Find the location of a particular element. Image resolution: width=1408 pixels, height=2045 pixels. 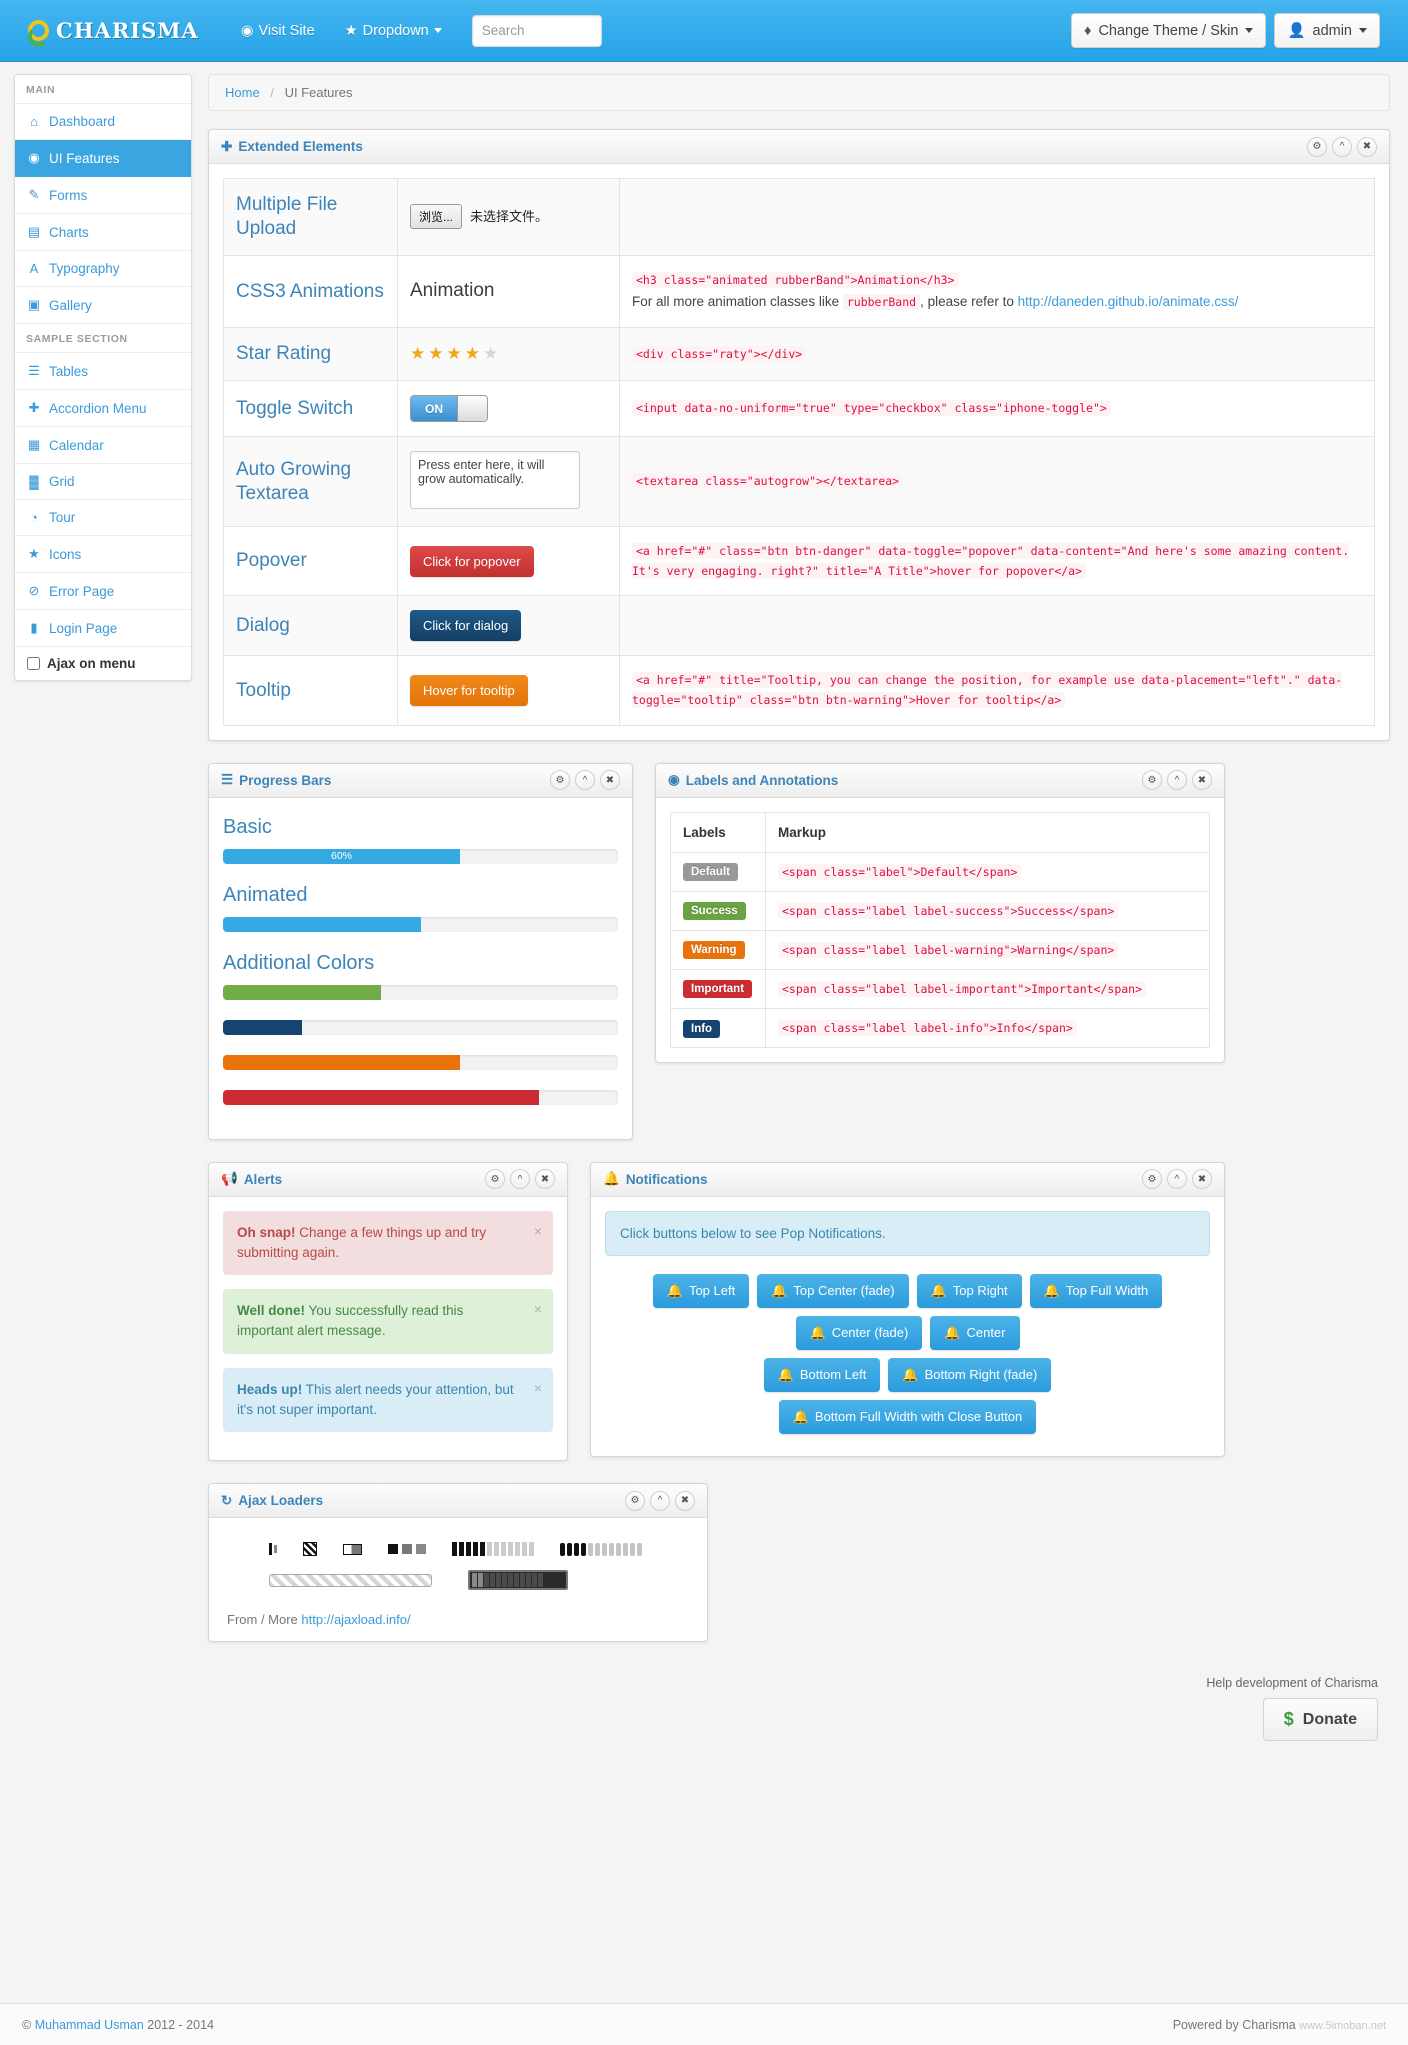

dialog-demo-button: Click for dialog is located at coordinates (466, 626).